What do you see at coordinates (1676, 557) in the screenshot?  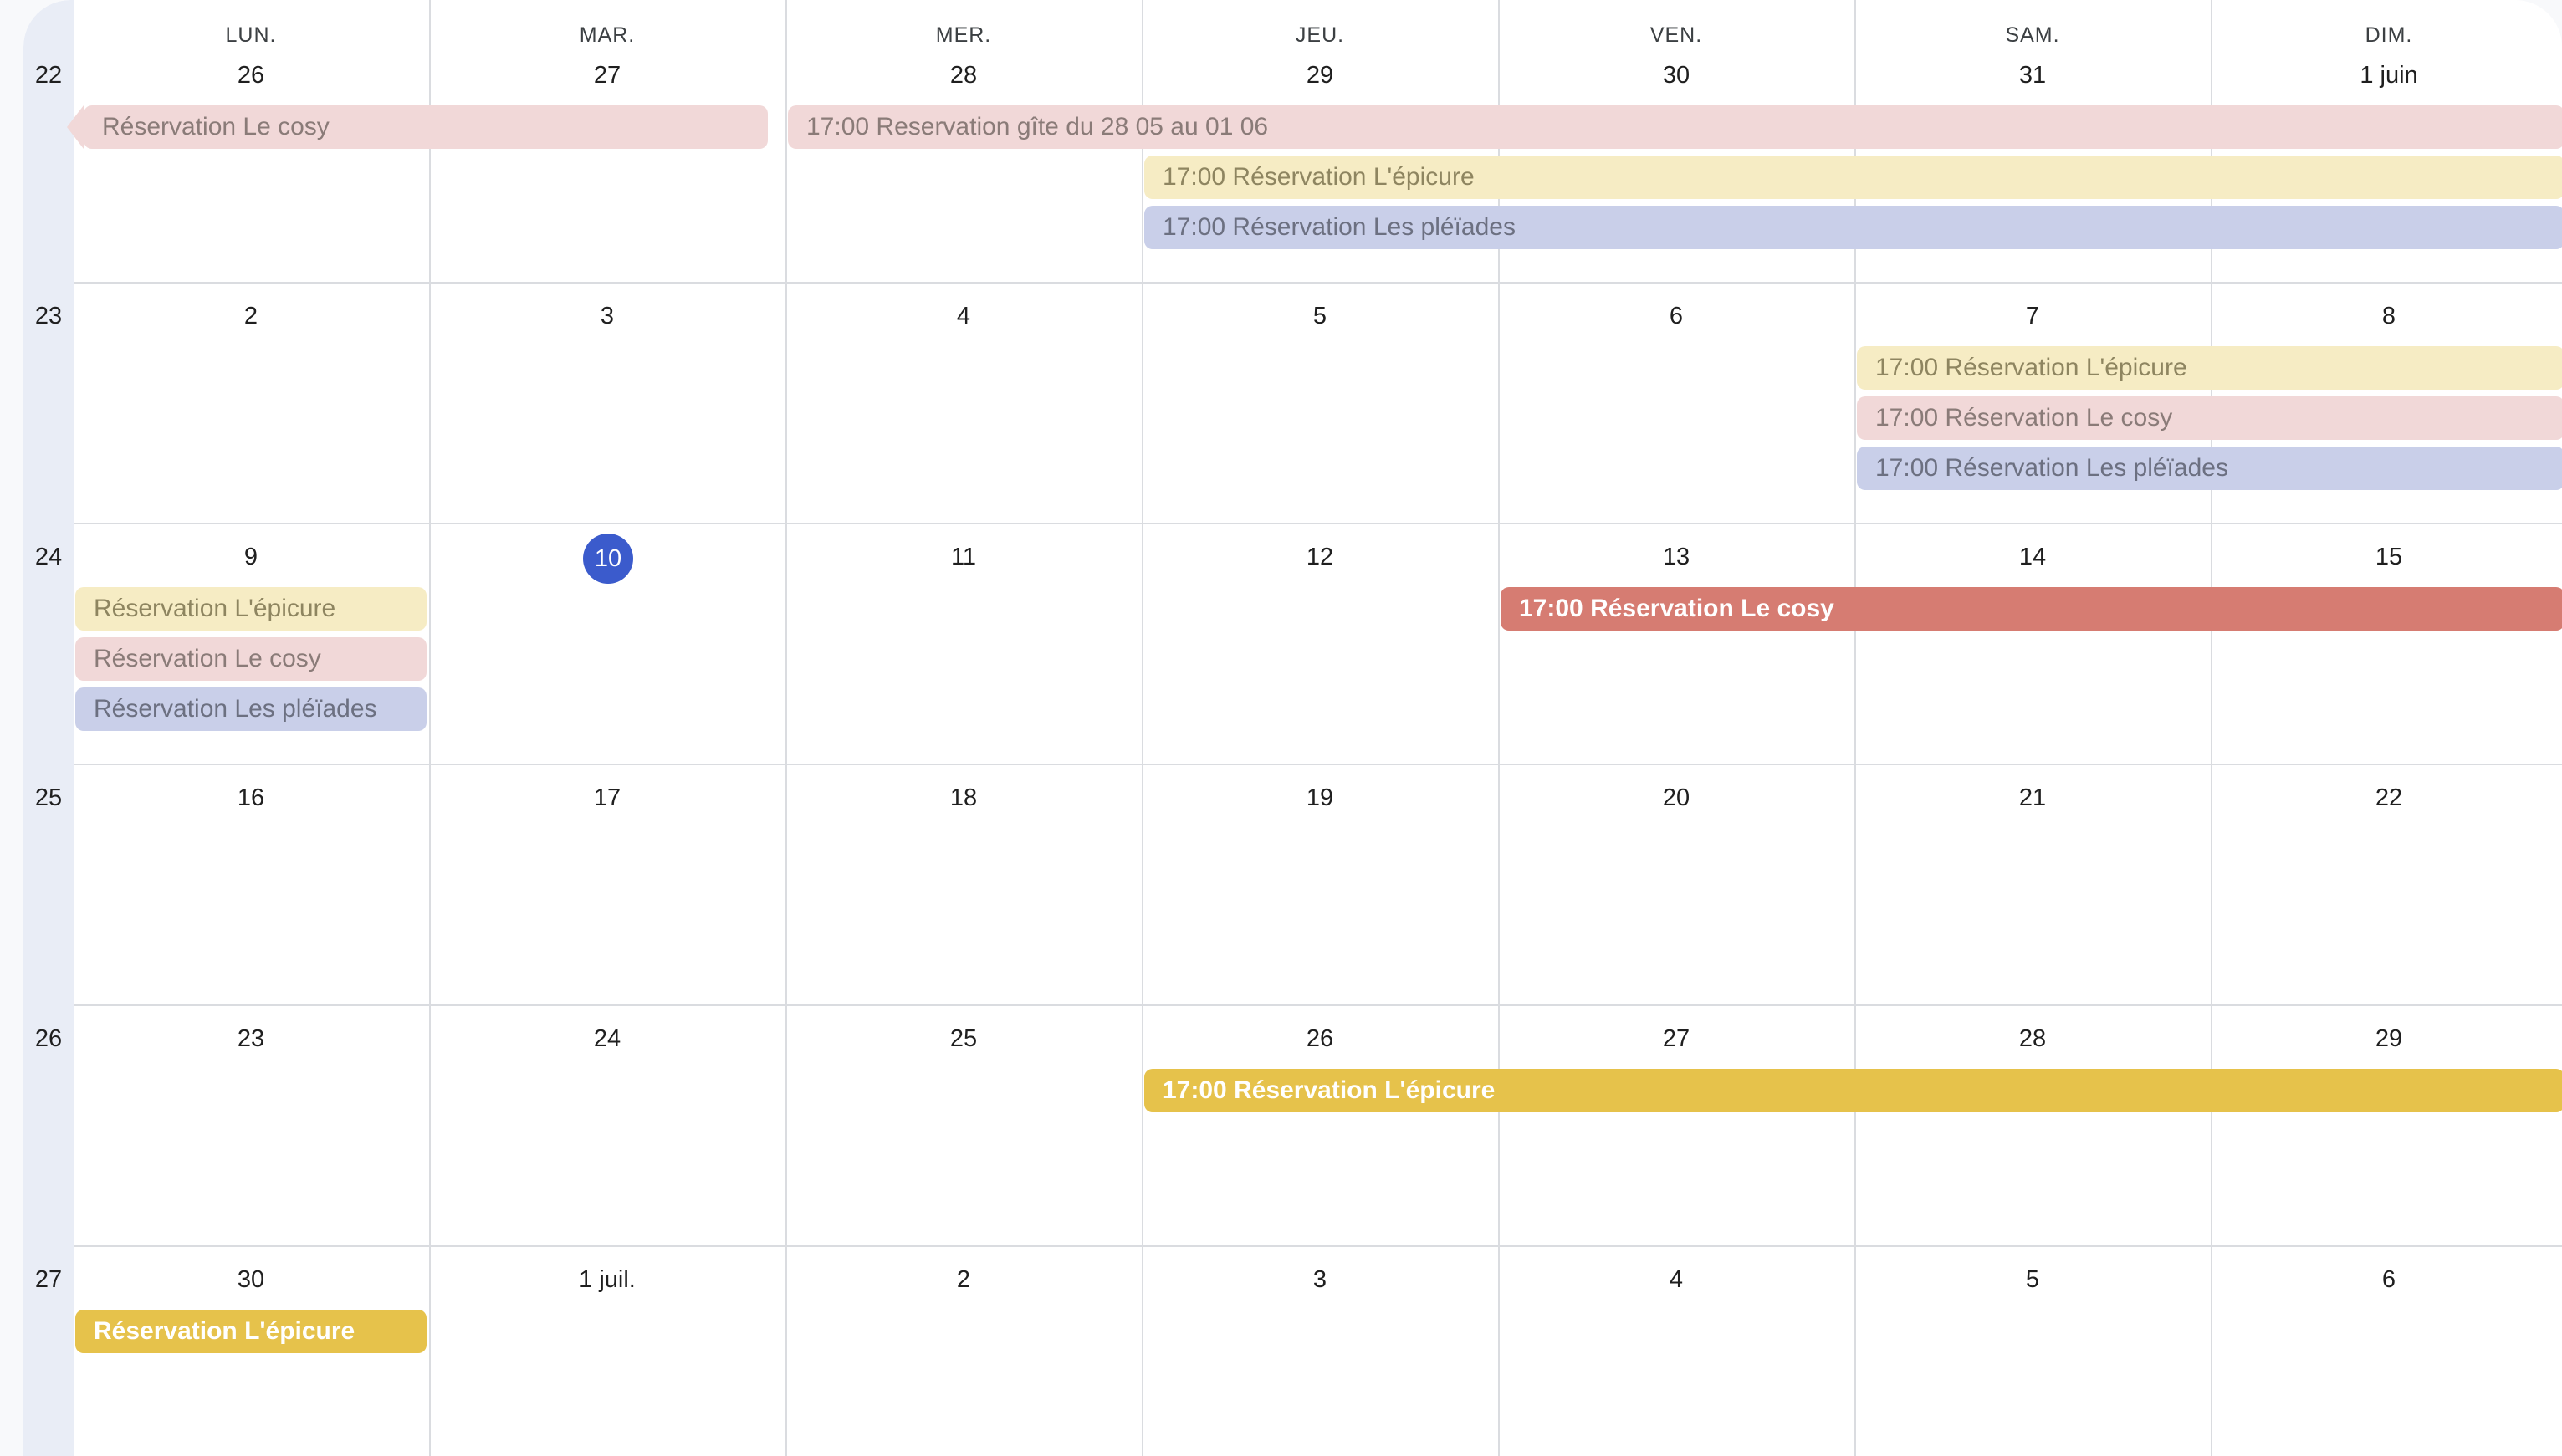 I see `day-number: 13` at bounding box center [1676, 557].